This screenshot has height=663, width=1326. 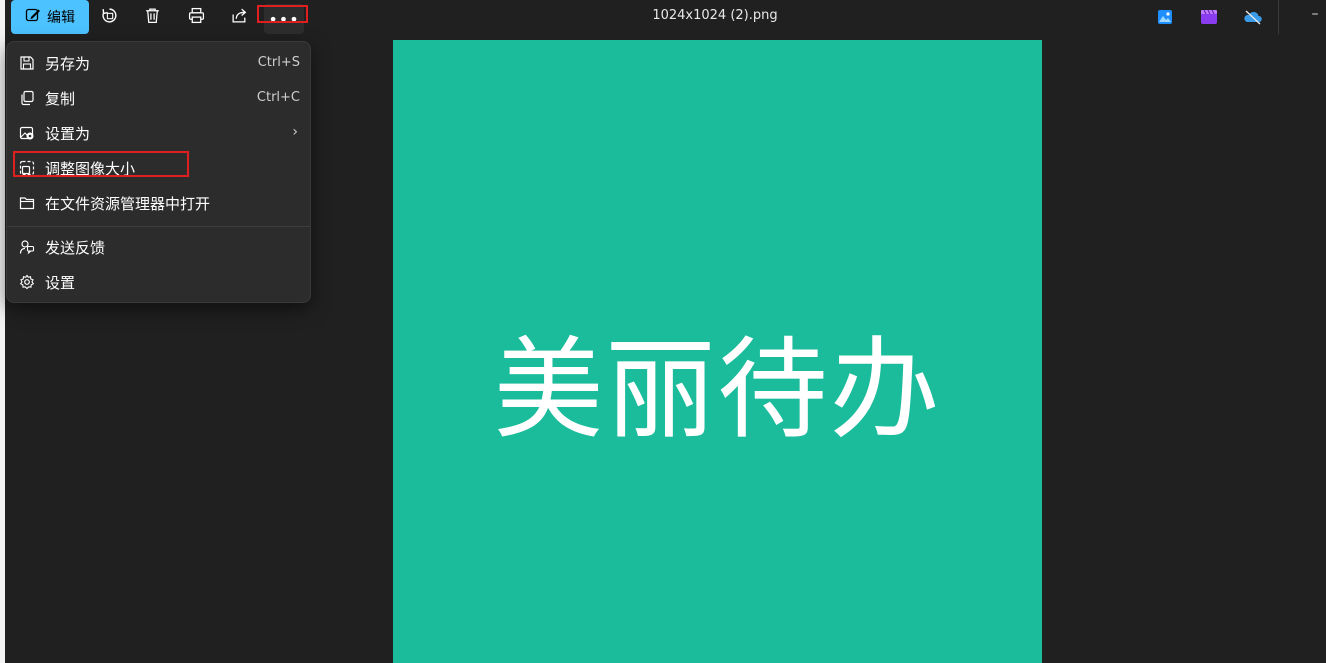 What do you see at coordinates (159, 133) in the screenshot?
I see `menu-item-set-as: 设置为 ›` at bounding box center [159, 133].